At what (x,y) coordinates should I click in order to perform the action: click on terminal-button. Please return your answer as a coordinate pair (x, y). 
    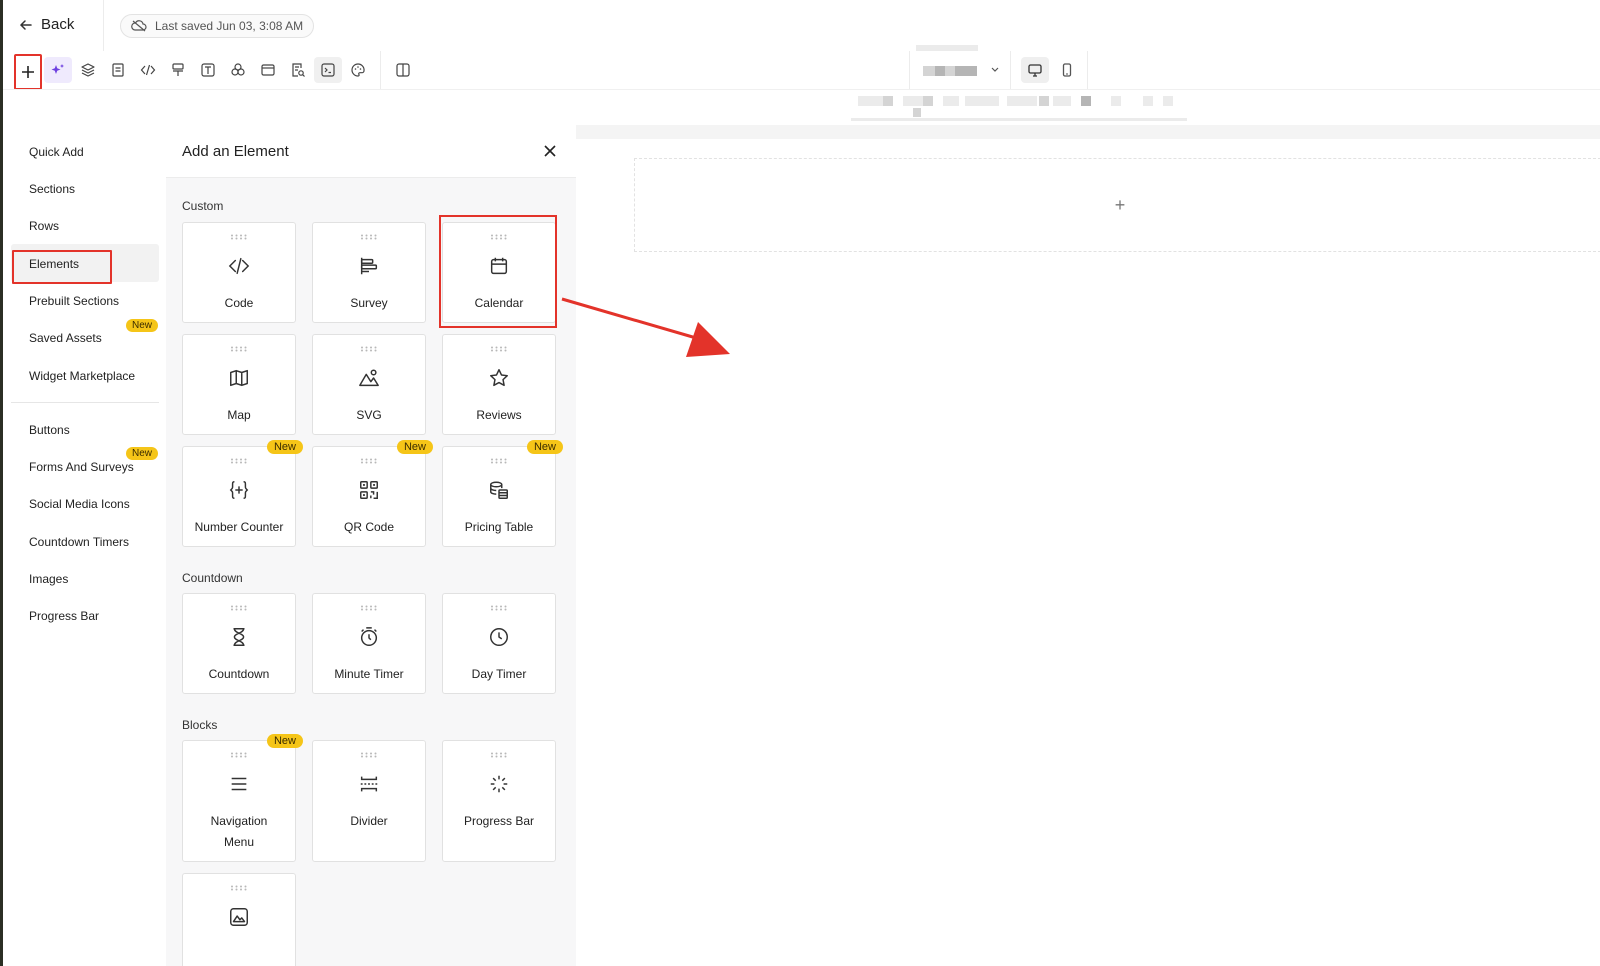
    Looking at the image, I should click on (328, 70).